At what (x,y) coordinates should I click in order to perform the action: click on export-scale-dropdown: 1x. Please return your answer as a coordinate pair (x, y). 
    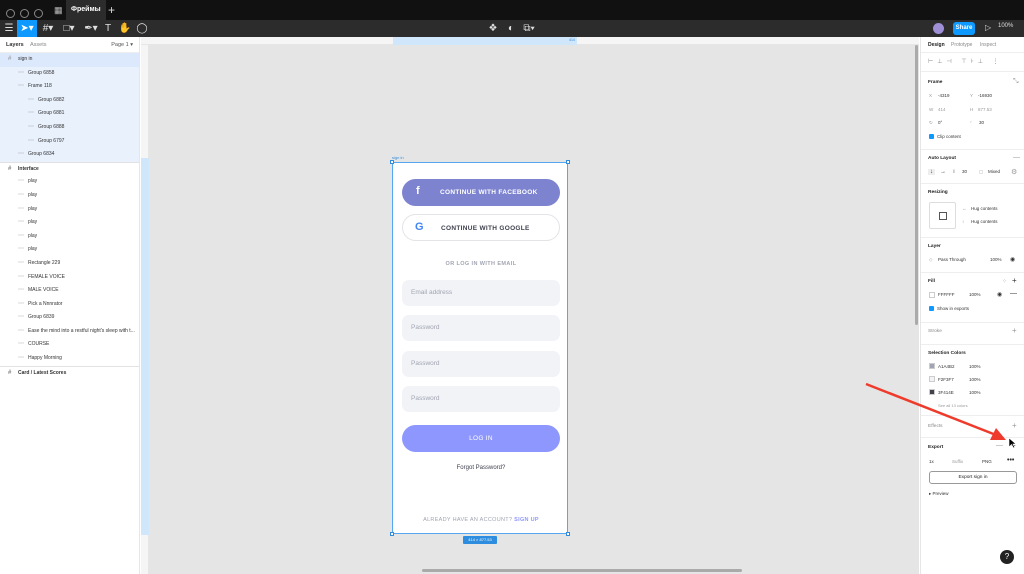
    Looking at the image, I should click on (931, 461).